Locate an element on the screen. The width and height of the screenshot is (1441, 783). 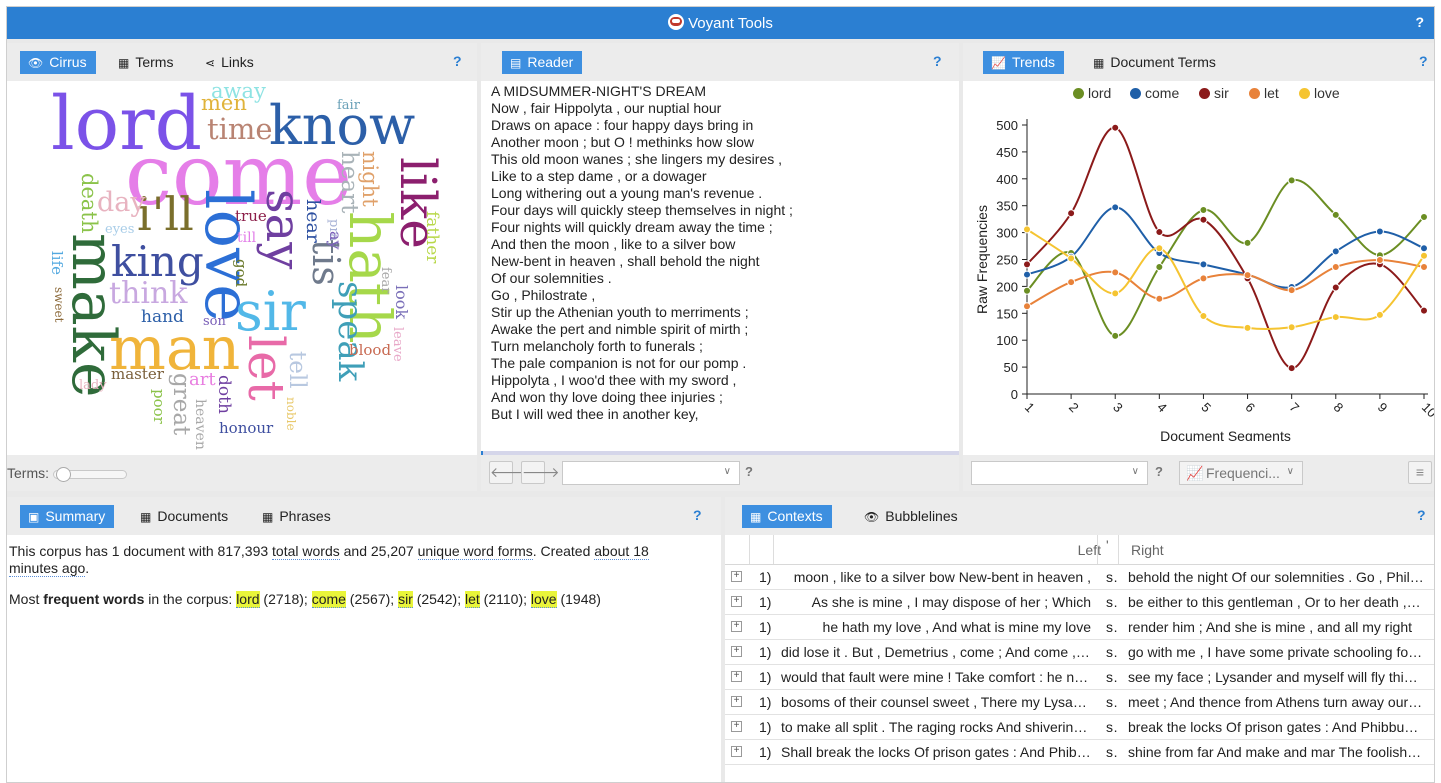
menu-button: ≡ is located at coordinates (1420, 472).